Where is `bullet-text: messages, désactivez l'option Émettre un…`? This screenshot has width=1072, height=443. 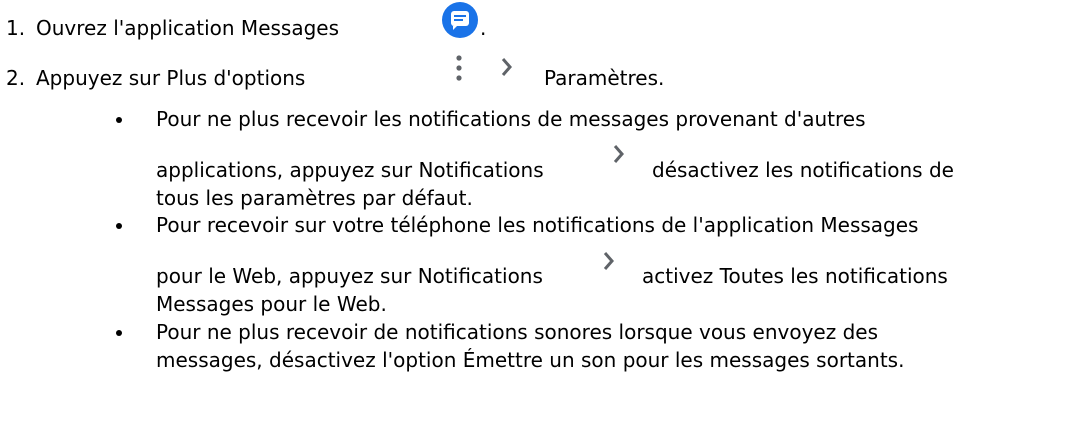
bullet-text: messages, désactivez l'option Émettre un… is located at coordinates (530, 360).